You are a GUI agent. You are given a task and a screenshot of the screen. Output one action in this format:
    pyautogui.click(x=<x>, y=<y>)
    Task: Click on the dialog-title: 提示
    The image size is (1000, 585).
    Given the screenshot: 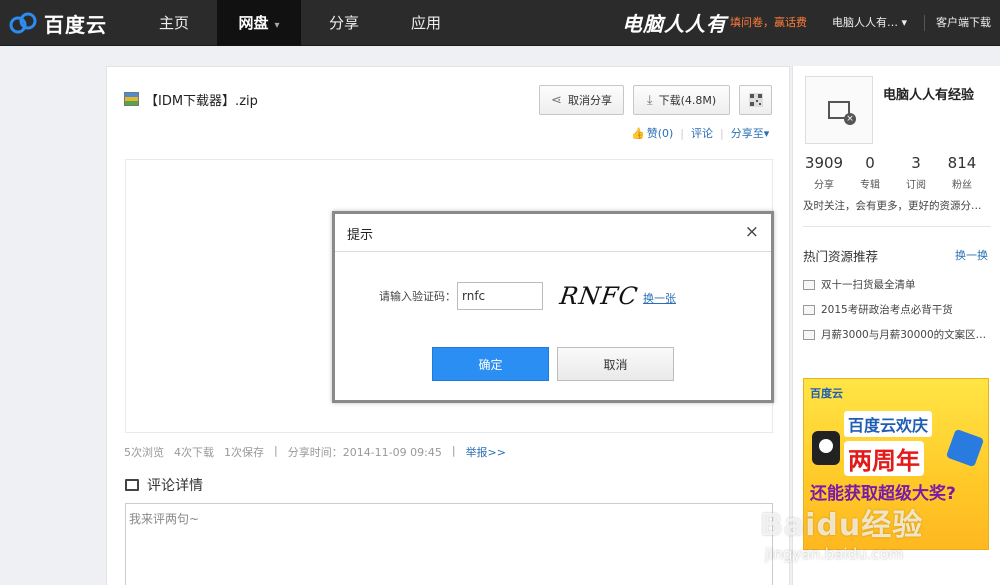 What is the action you would take?
    pyautogui.click(x=360, y=235)
    